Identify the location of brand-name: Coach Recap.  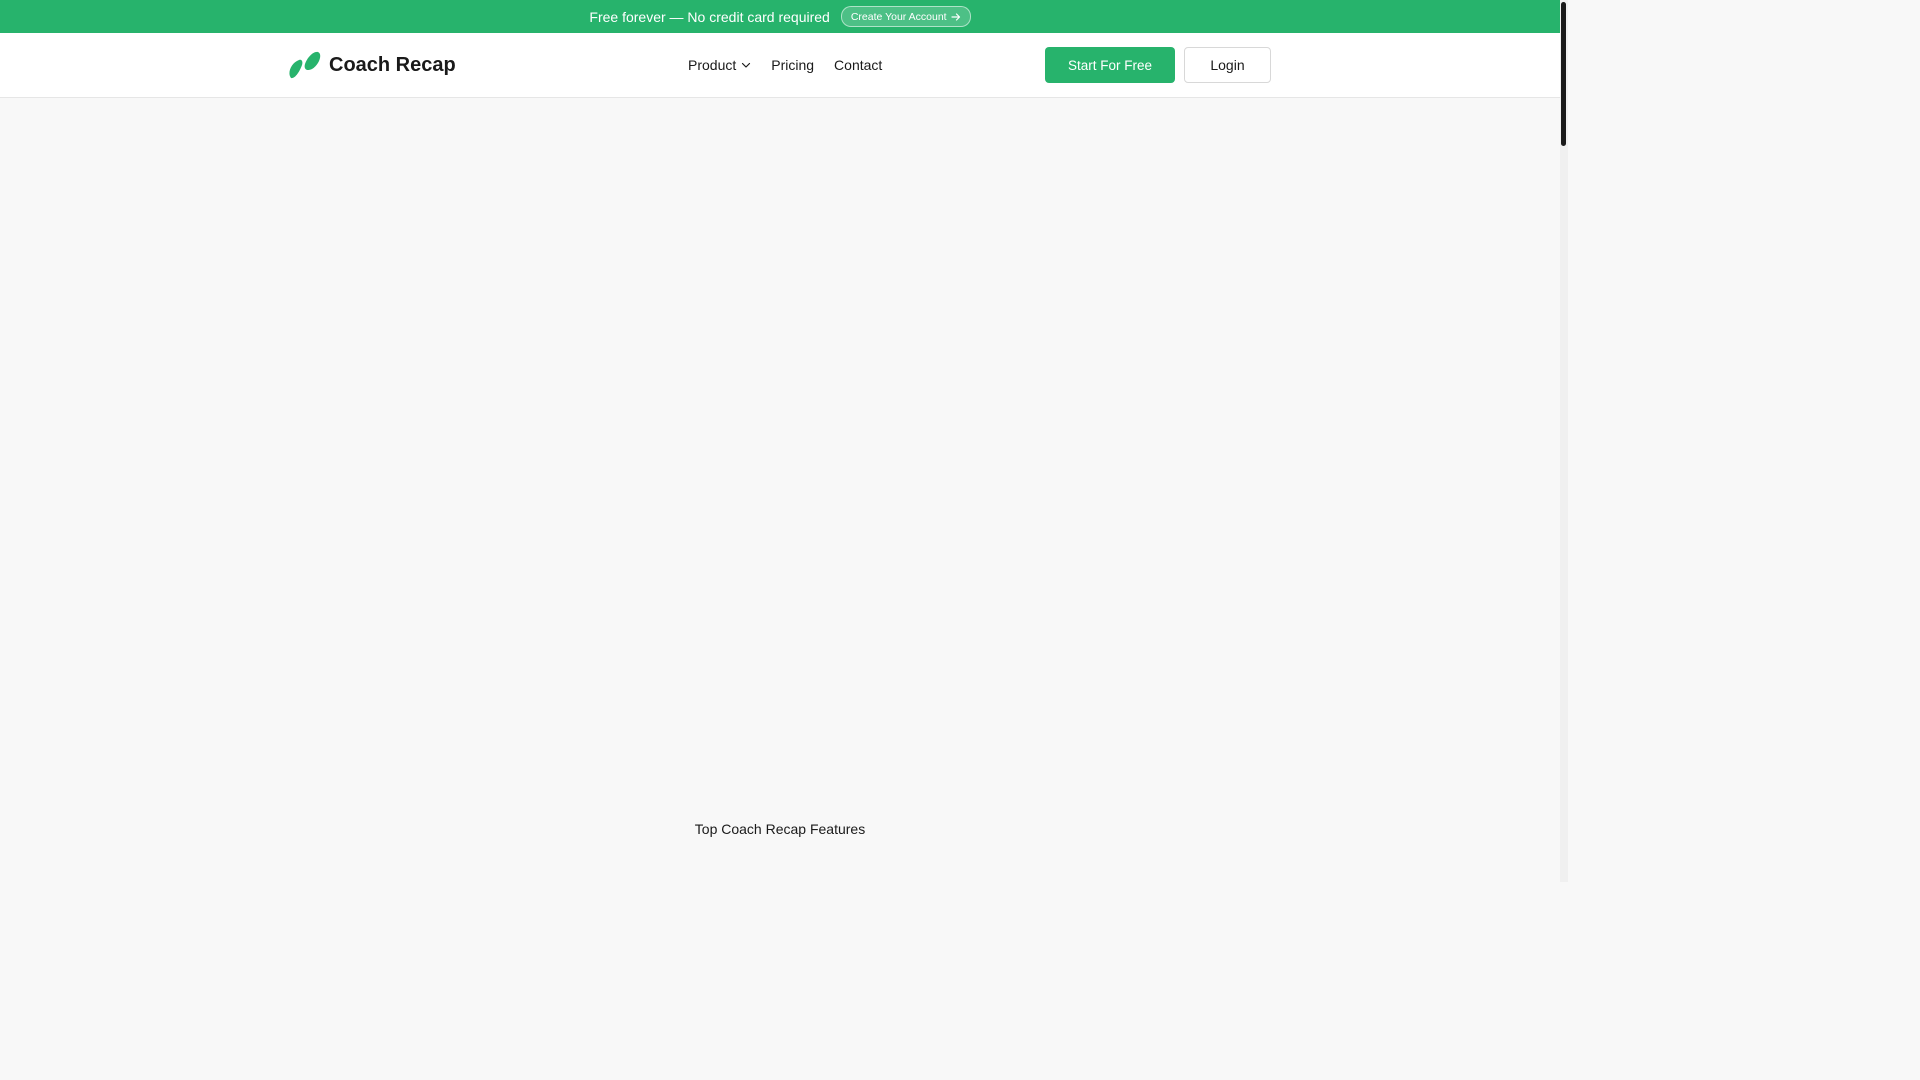
(392, 64).